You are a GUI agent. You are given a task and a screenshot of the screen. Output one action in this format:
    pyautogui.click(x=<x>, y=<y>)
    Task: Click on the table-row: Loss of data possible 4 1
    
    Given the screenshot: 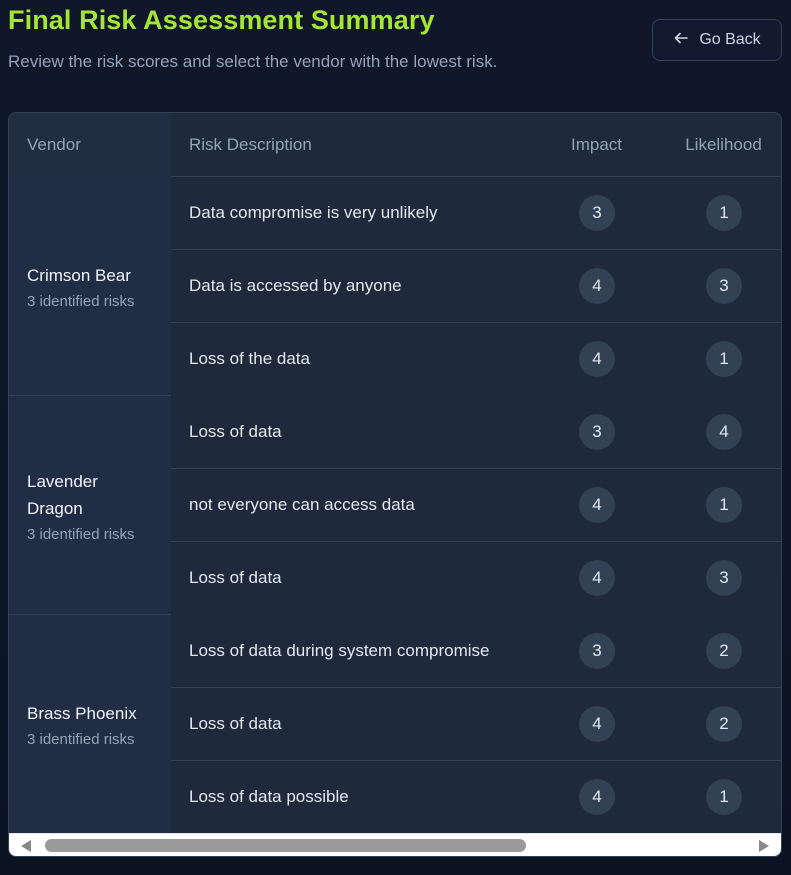 What is the action you would take?
    pyautogui.click(x=476, y=797)
    